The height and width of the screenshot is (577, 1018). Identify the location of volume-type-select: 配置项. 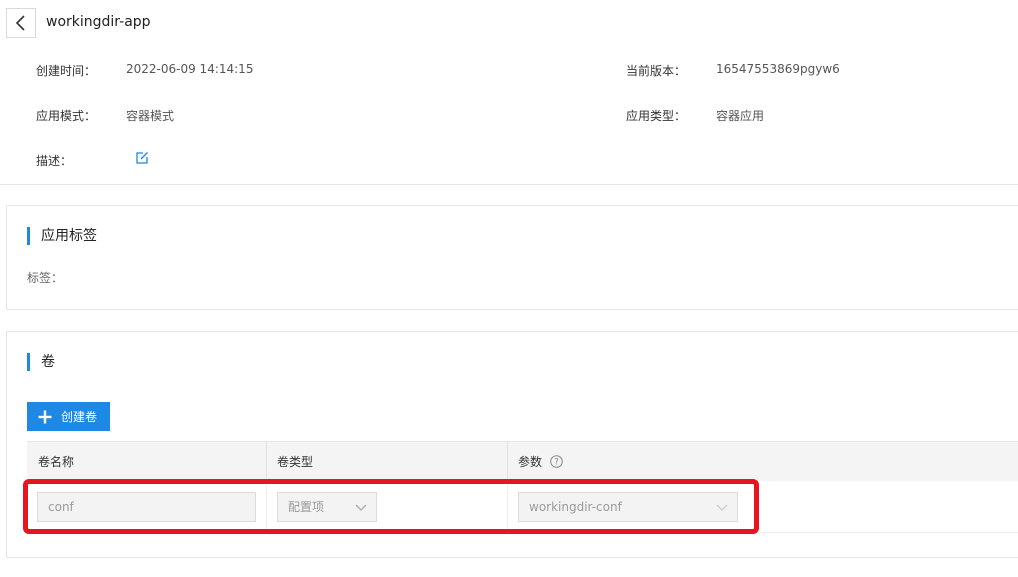
(327, 507).